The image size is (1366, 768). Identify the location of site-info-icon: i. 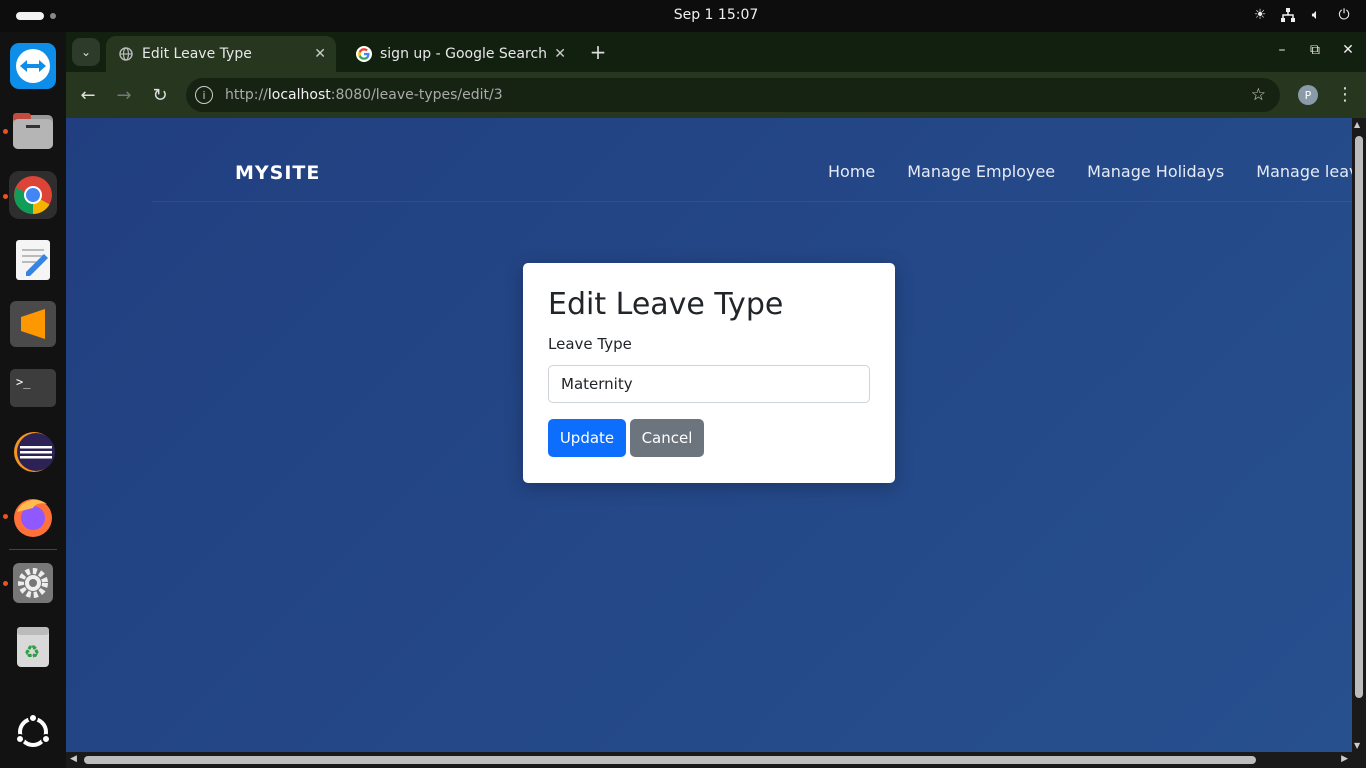
(204, 95).